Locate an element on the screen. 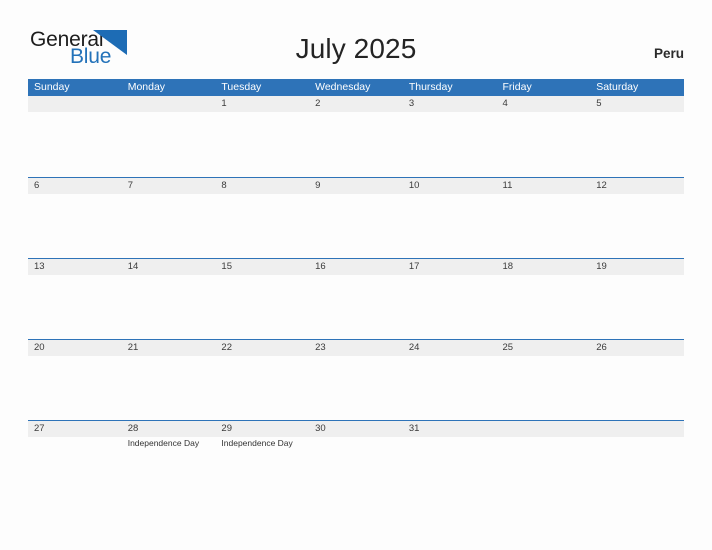 This screenshot has height=550, width=712. day-number: 19 is located at coordinates (601, 266).